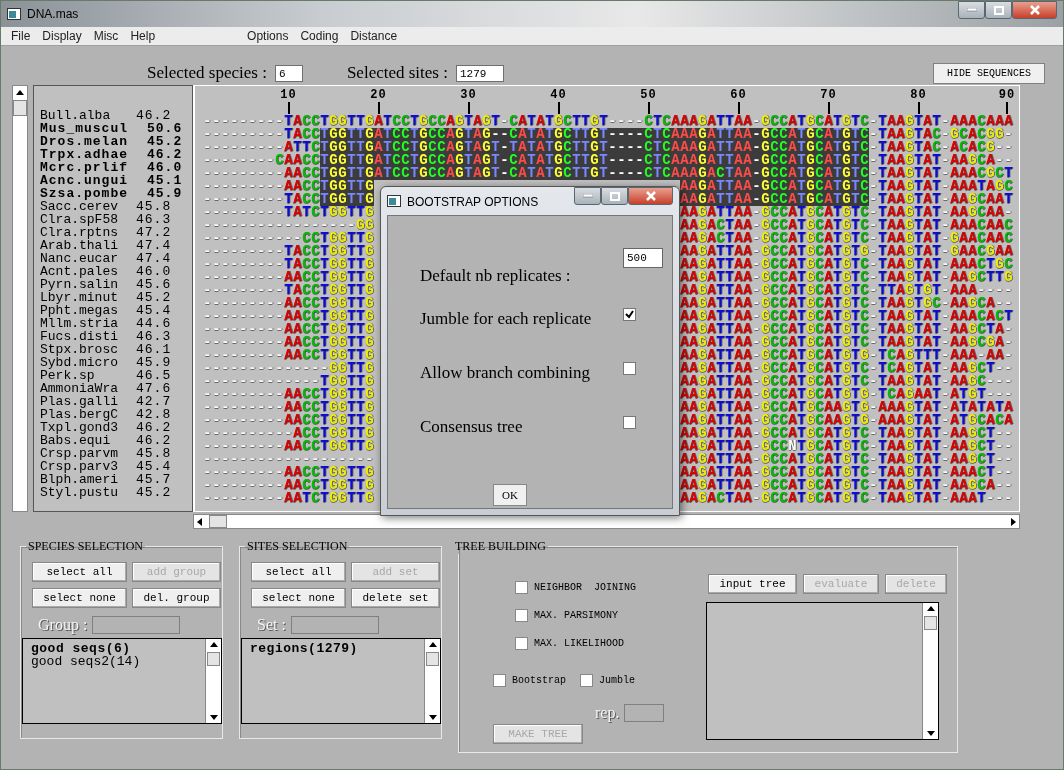  Describe the element at coordinates (88, 466) in the screenshot. I see `species-name: Crsp.parv3` at that location.